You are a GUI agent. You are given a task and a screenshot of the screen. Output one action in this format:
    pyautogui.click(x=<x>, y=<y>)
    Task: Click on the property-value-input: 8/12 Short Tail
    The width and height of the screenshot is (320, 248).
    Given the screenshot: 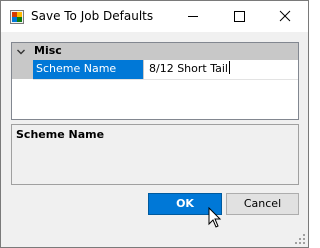 What is the action you would take?
    pyautogui.click(x=221, y=69)
    